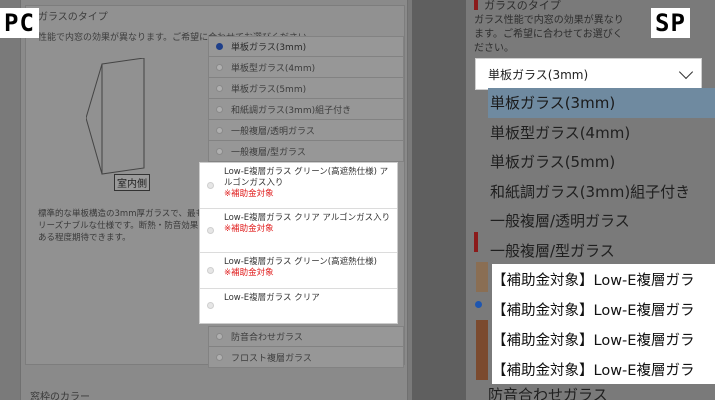 The height and width of the screenshot is (400, 715). Describe the element at coordinates (268, 152) in the screenshot. I see `option-label: 一般複層/型ガラス` at that location.